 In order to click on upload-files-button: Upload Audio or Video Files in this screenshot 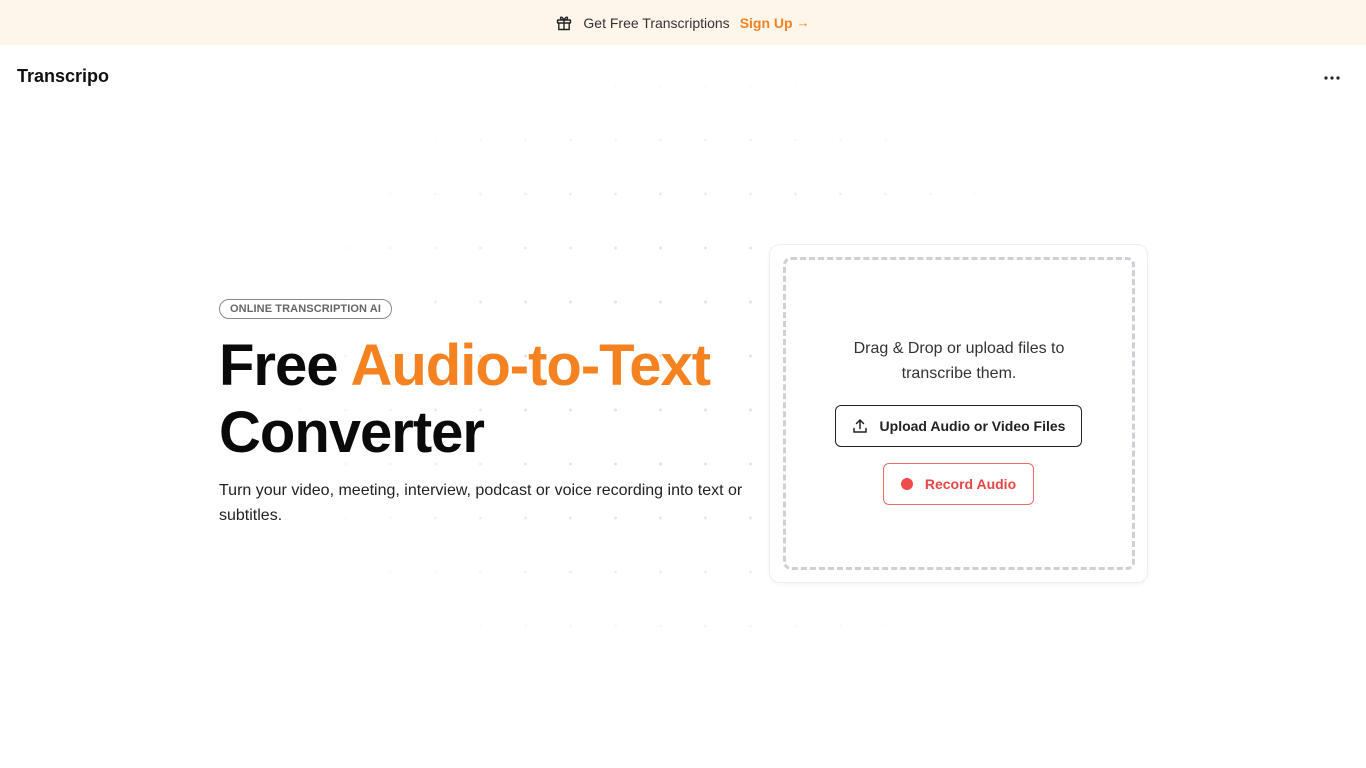, I will do `click(958, 426)`.